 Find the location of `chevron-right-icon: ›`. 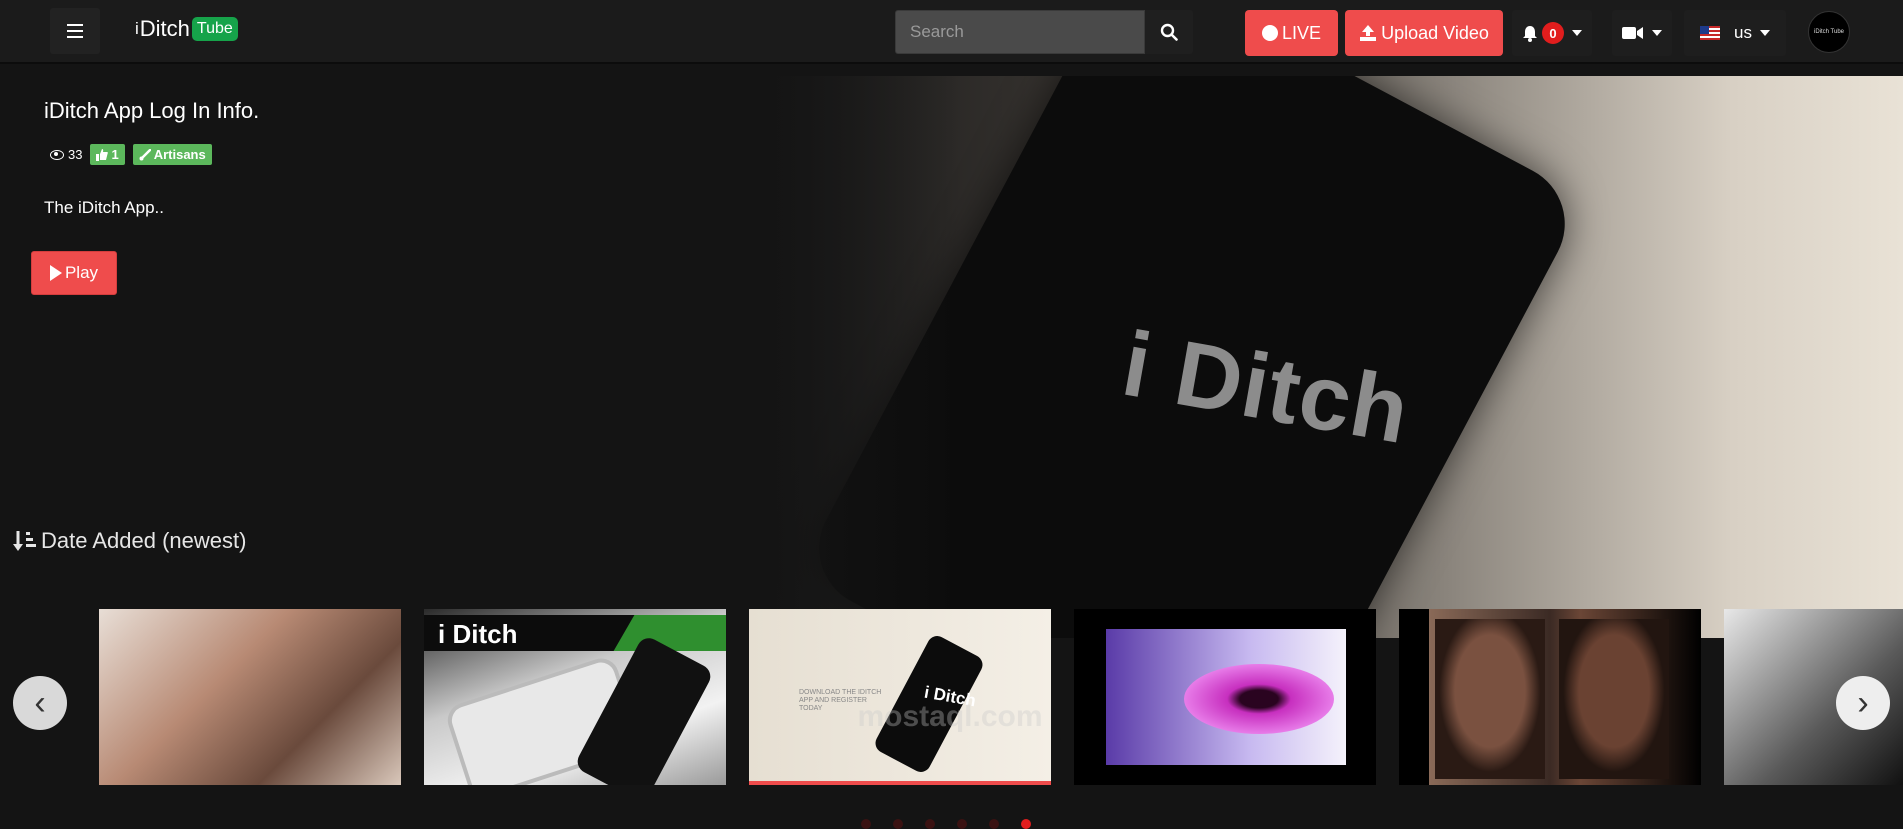

chevron-right-icon: › is located at coordinates (1863, 703).